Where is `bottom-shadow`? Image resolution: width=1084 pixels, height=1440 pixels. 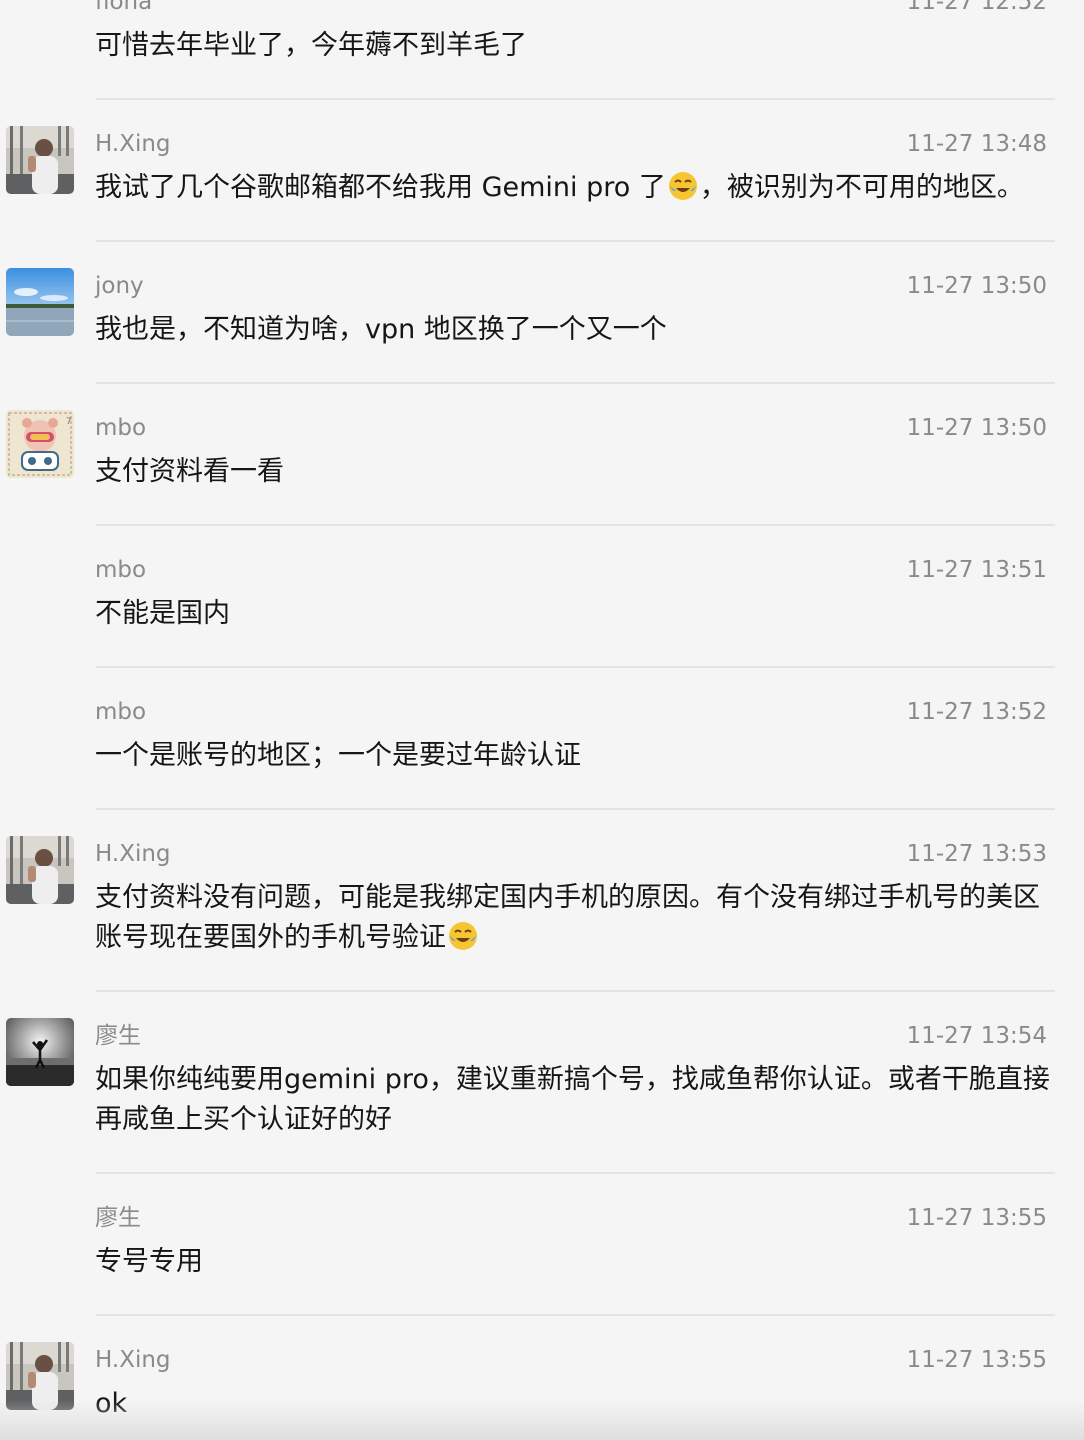 bottom-shadow is located at coordinates (542, 1420).